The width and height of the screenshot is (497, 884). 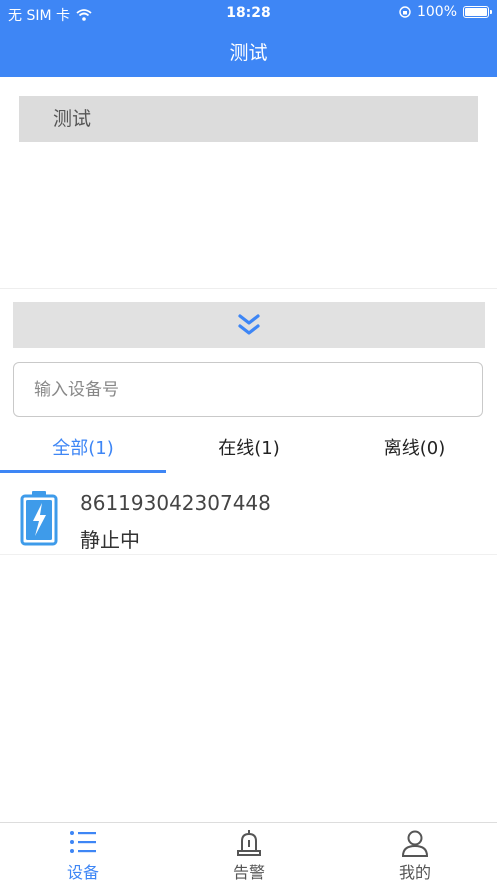 What do you see at coordinates (83, 842) in the screenshot?
I see `list-icon` at bounding box center [83, 842].